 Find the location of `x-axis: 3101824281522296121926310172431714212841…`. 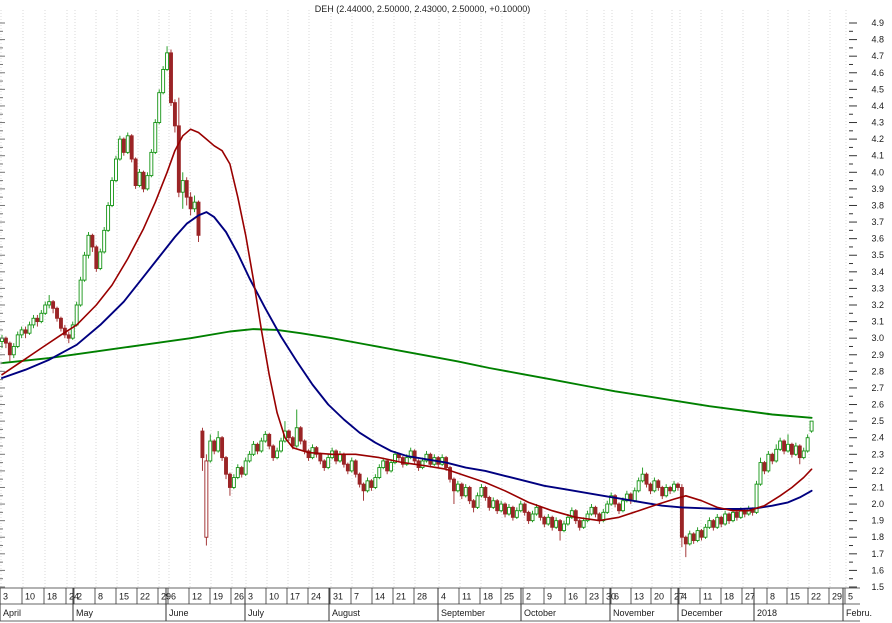

x-axis: 3101824281522296121926310172431714212841… is located at coordinates (436, 604).